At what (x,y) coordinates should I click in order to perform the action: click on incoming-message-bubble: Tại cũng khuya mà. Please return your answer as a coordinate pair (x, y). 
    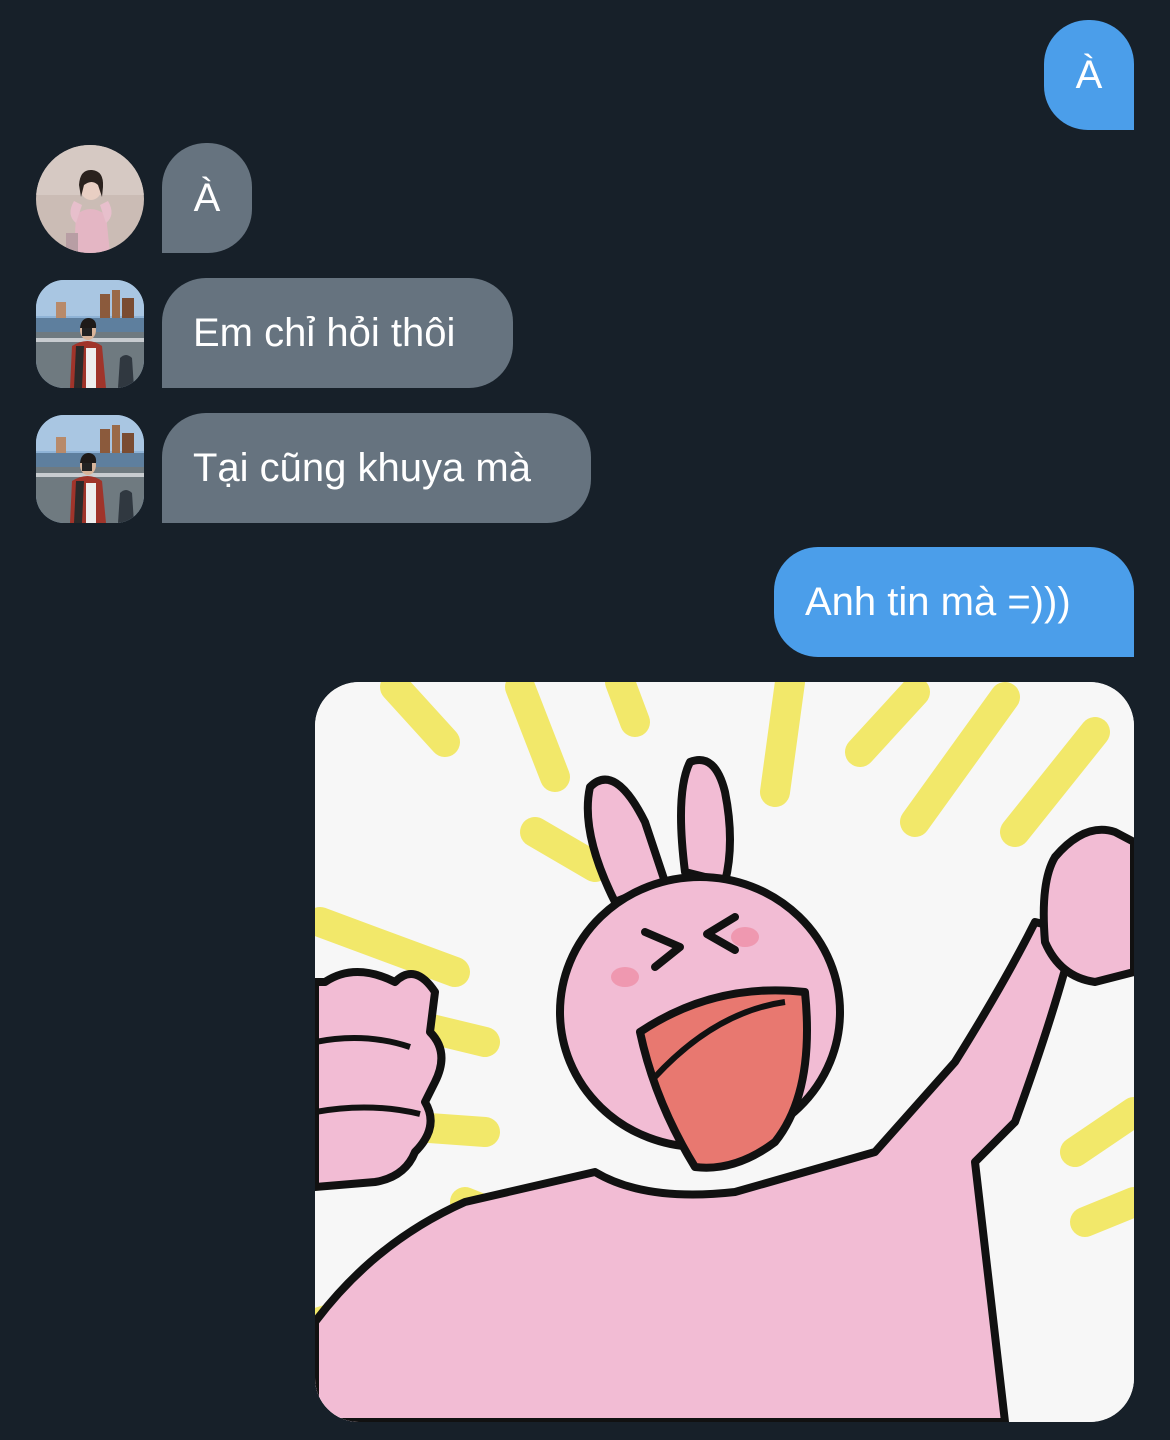
    Looking at the image, I should click on (376, 468).